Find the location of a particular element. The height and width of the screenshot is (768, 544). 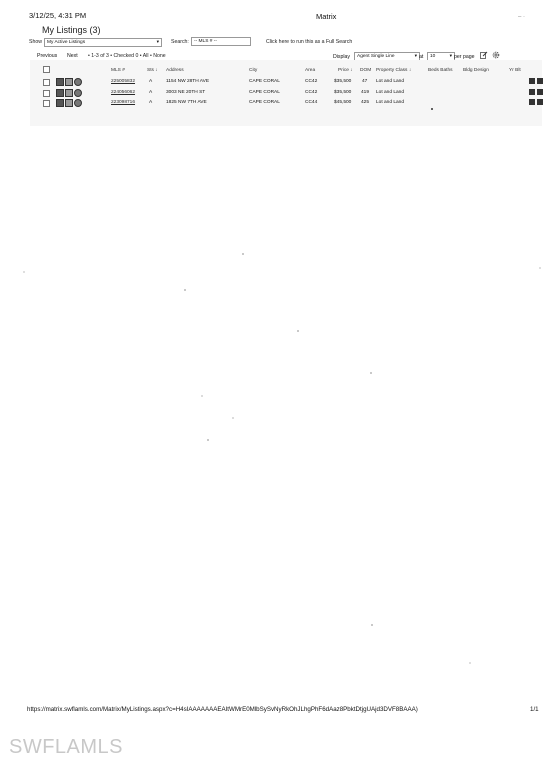

watermark-logo: SWFLAMLS is located at coordinates (66, 747).